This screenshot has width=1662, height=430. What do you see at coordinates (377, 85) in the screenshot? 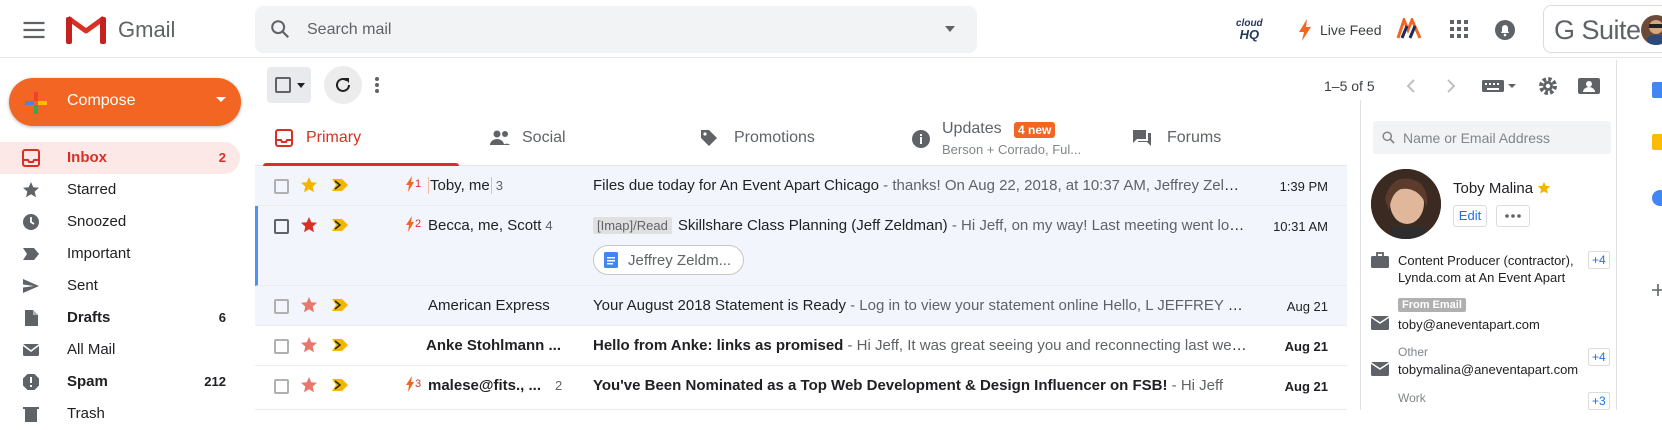
I see `more-options-icon` at bounding box center [377, 85].